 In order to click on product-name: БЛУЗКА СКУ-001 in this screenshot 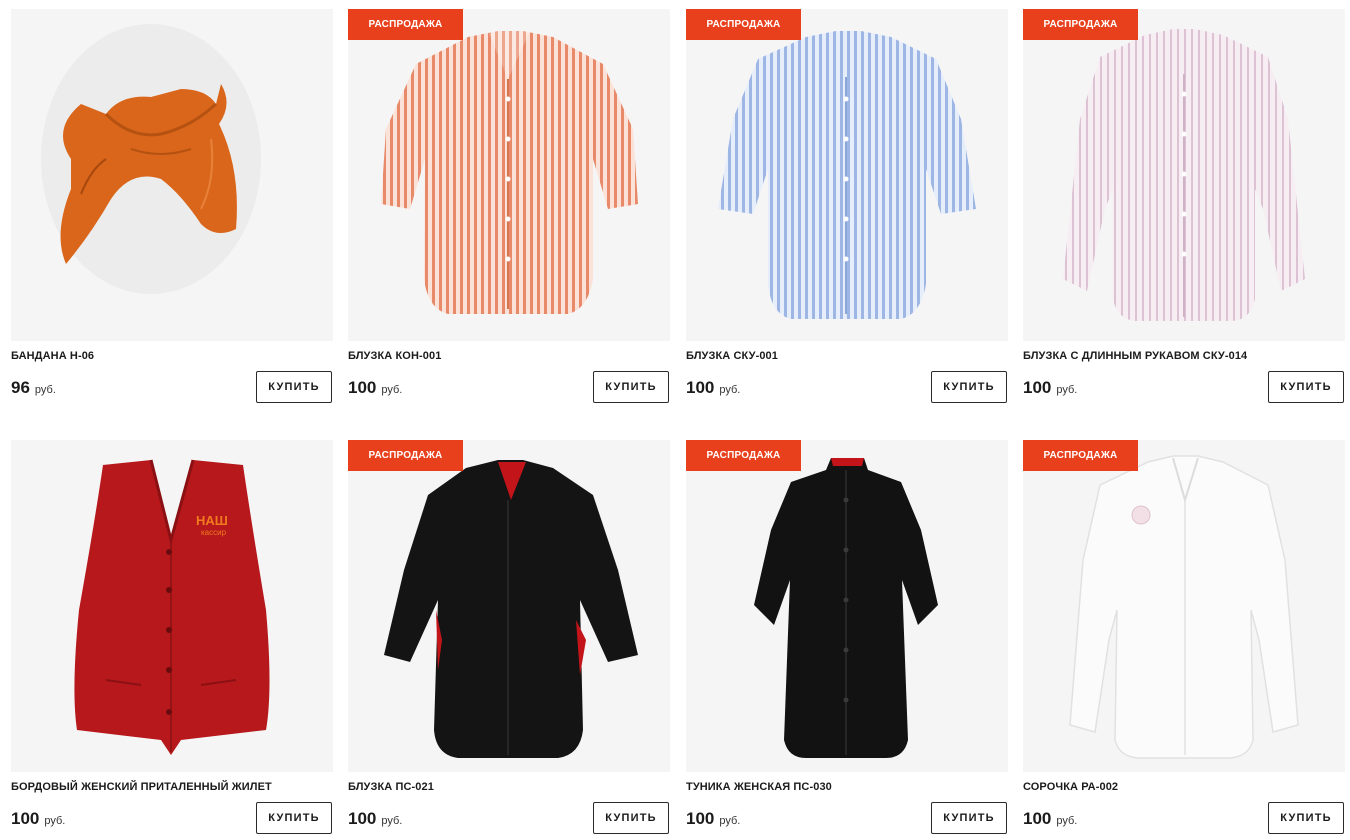, I will do `click(847, 356)`.